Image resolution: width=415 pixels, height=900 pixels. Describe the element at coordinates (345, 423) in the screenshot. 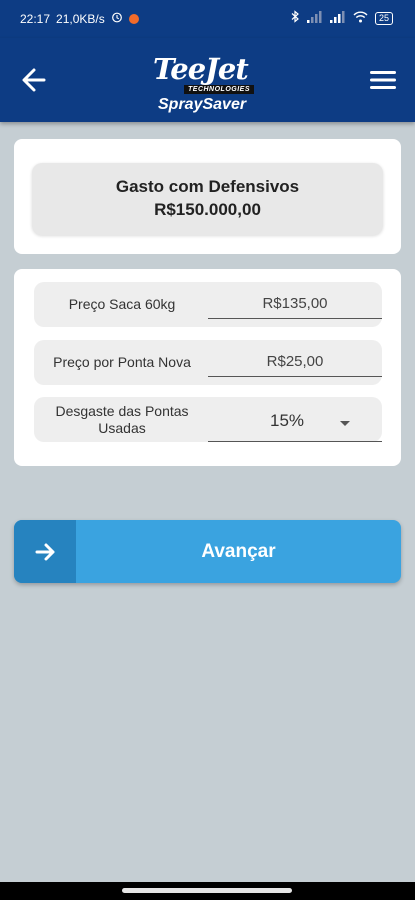

I see `caret-down-icon` at that location.